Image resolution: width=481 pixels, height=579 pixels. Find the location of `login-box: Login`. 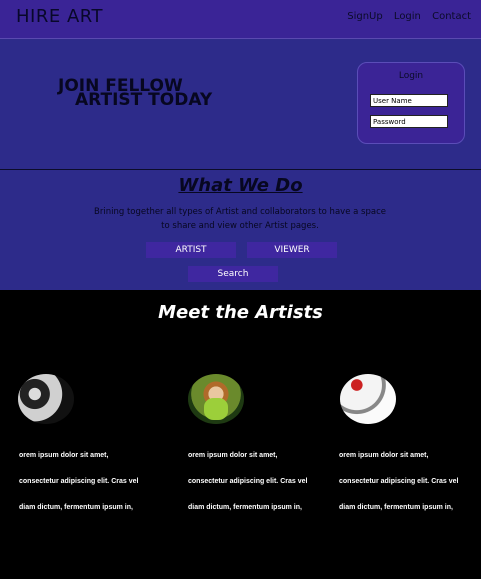

login-box: Login is located at coordinates (411, 103).